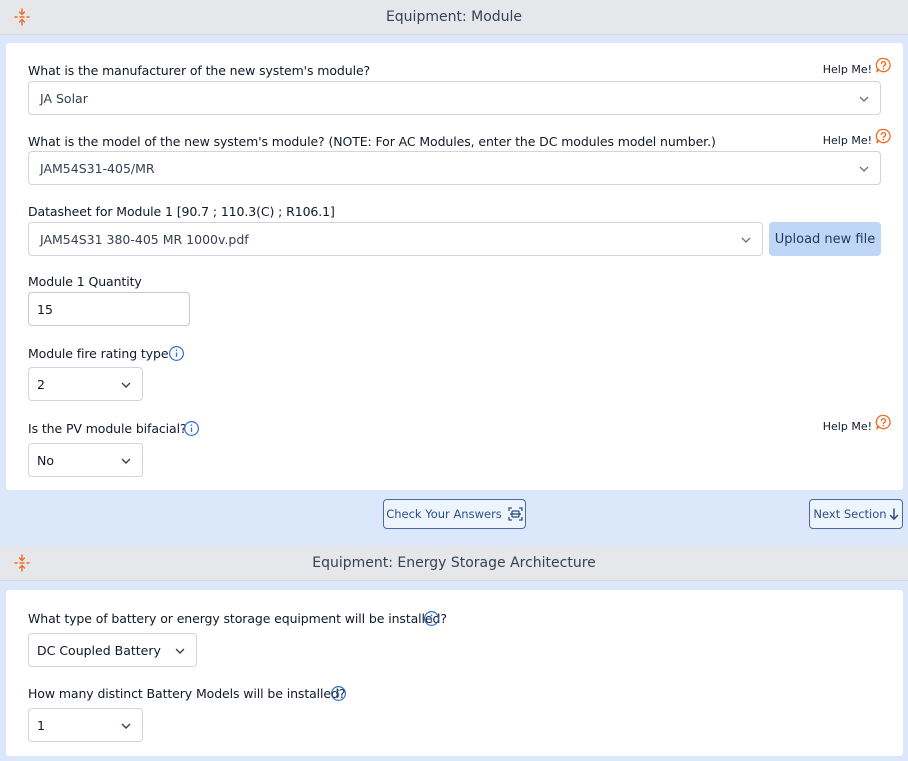  What do you see at coordinates (109, 309) in the screenshot?
I see `quantity-input: 15` at bounding box center [109, 309].